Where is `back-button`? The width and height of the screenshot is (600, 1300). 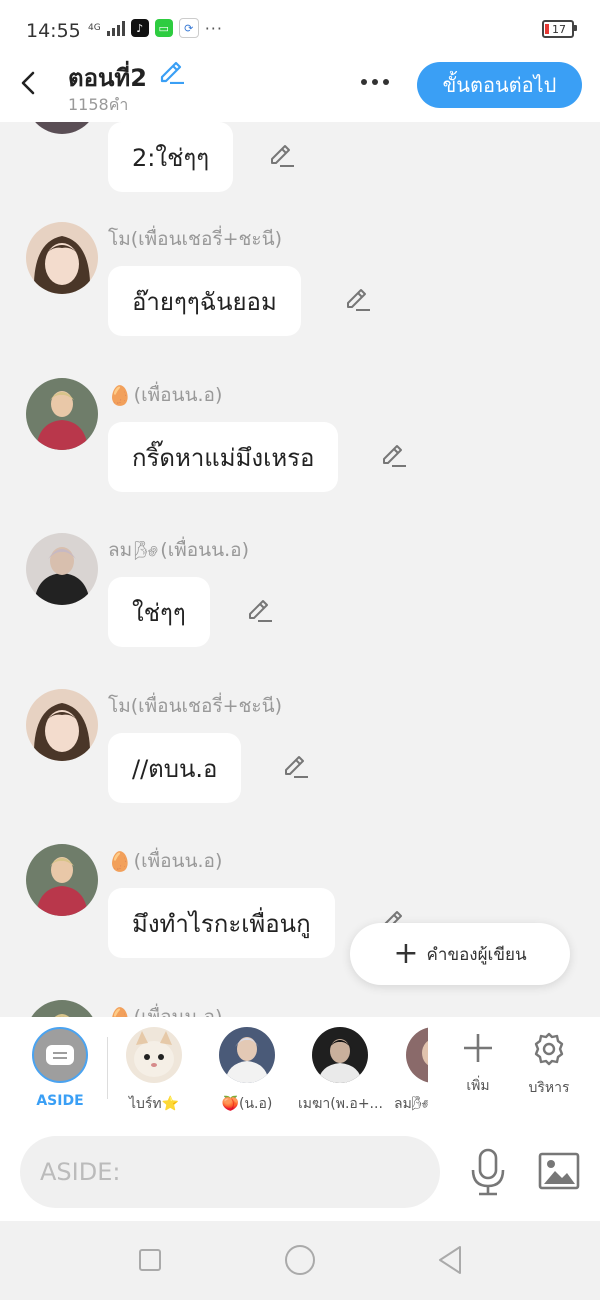
back-button is located at coordinates (28, 83).